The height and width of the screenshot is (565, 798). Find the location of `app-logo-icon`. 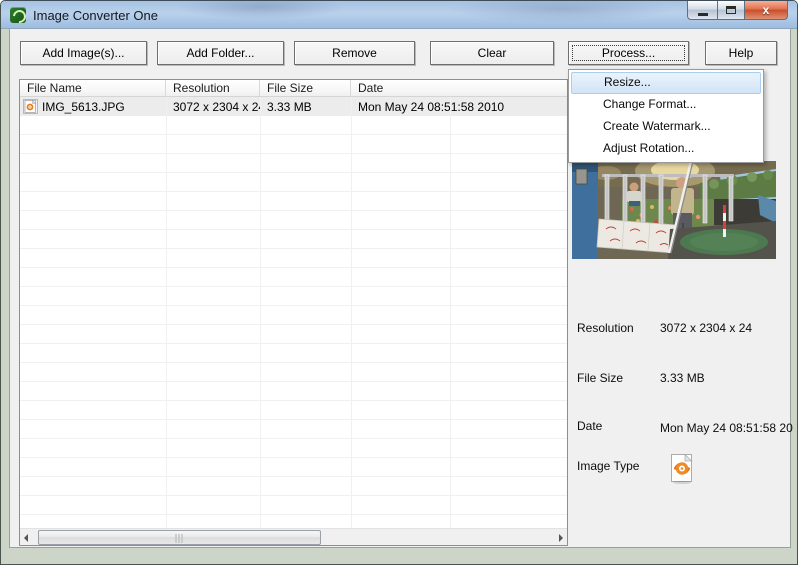

app-logo-icon is located at coordinates (18, 15).